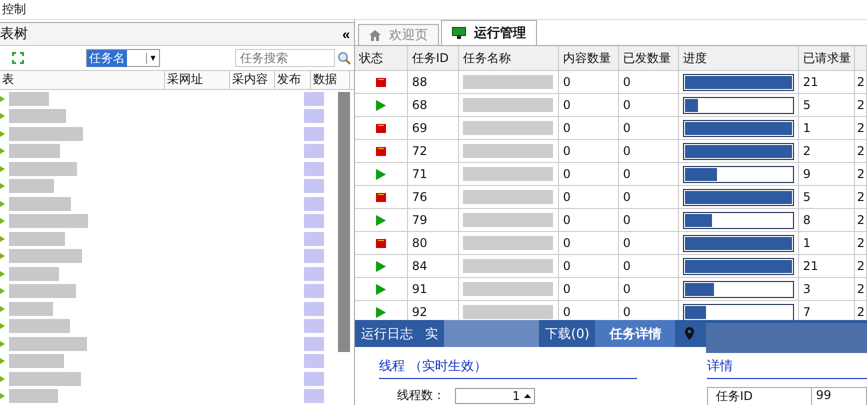 Image resolution: width=867 pixels, height=405 pixels. Describe the element at coordinates (344, 222) in the screenshot. I see `scrollbar` at that location.